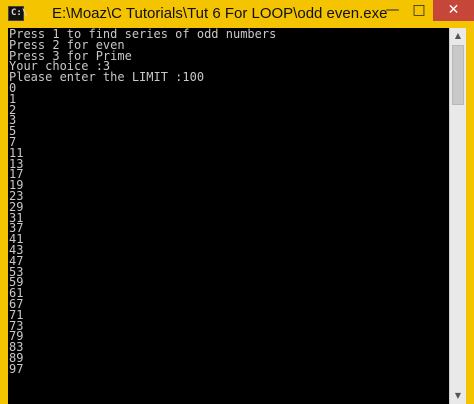 Image resolution: width=474 pixels, height=404 pixels. I want to click on console-line: Please enter the LIMIT :100, so click(107, 77).